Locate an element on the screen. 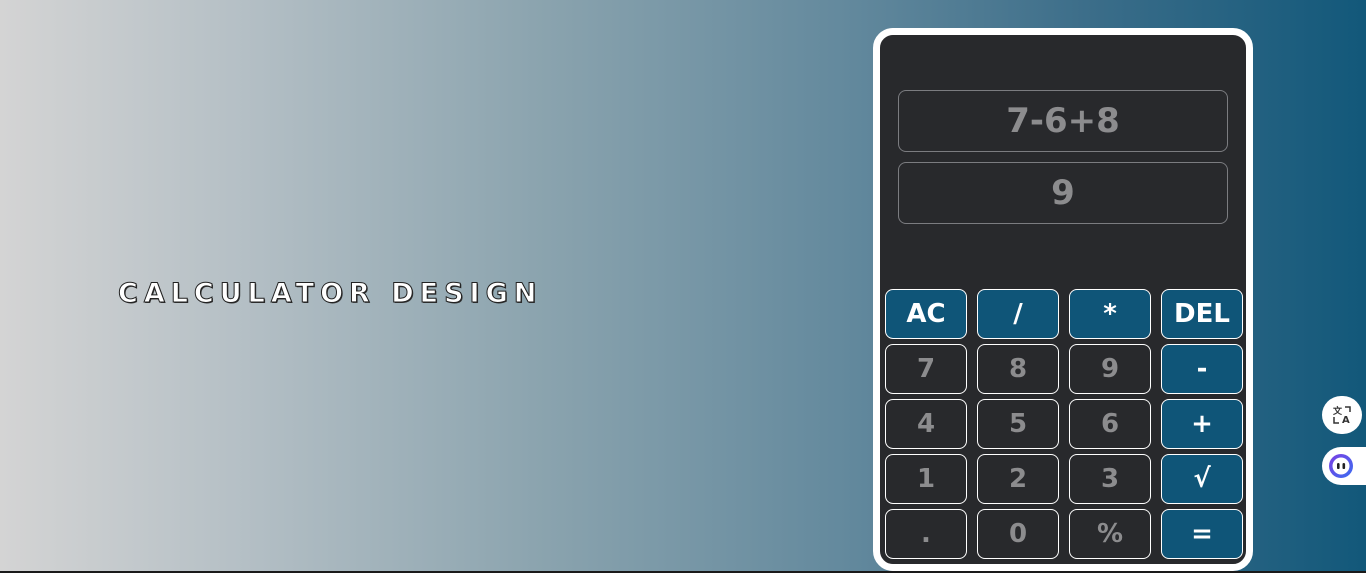  assistant-button is located at coordinates (1344, 466).